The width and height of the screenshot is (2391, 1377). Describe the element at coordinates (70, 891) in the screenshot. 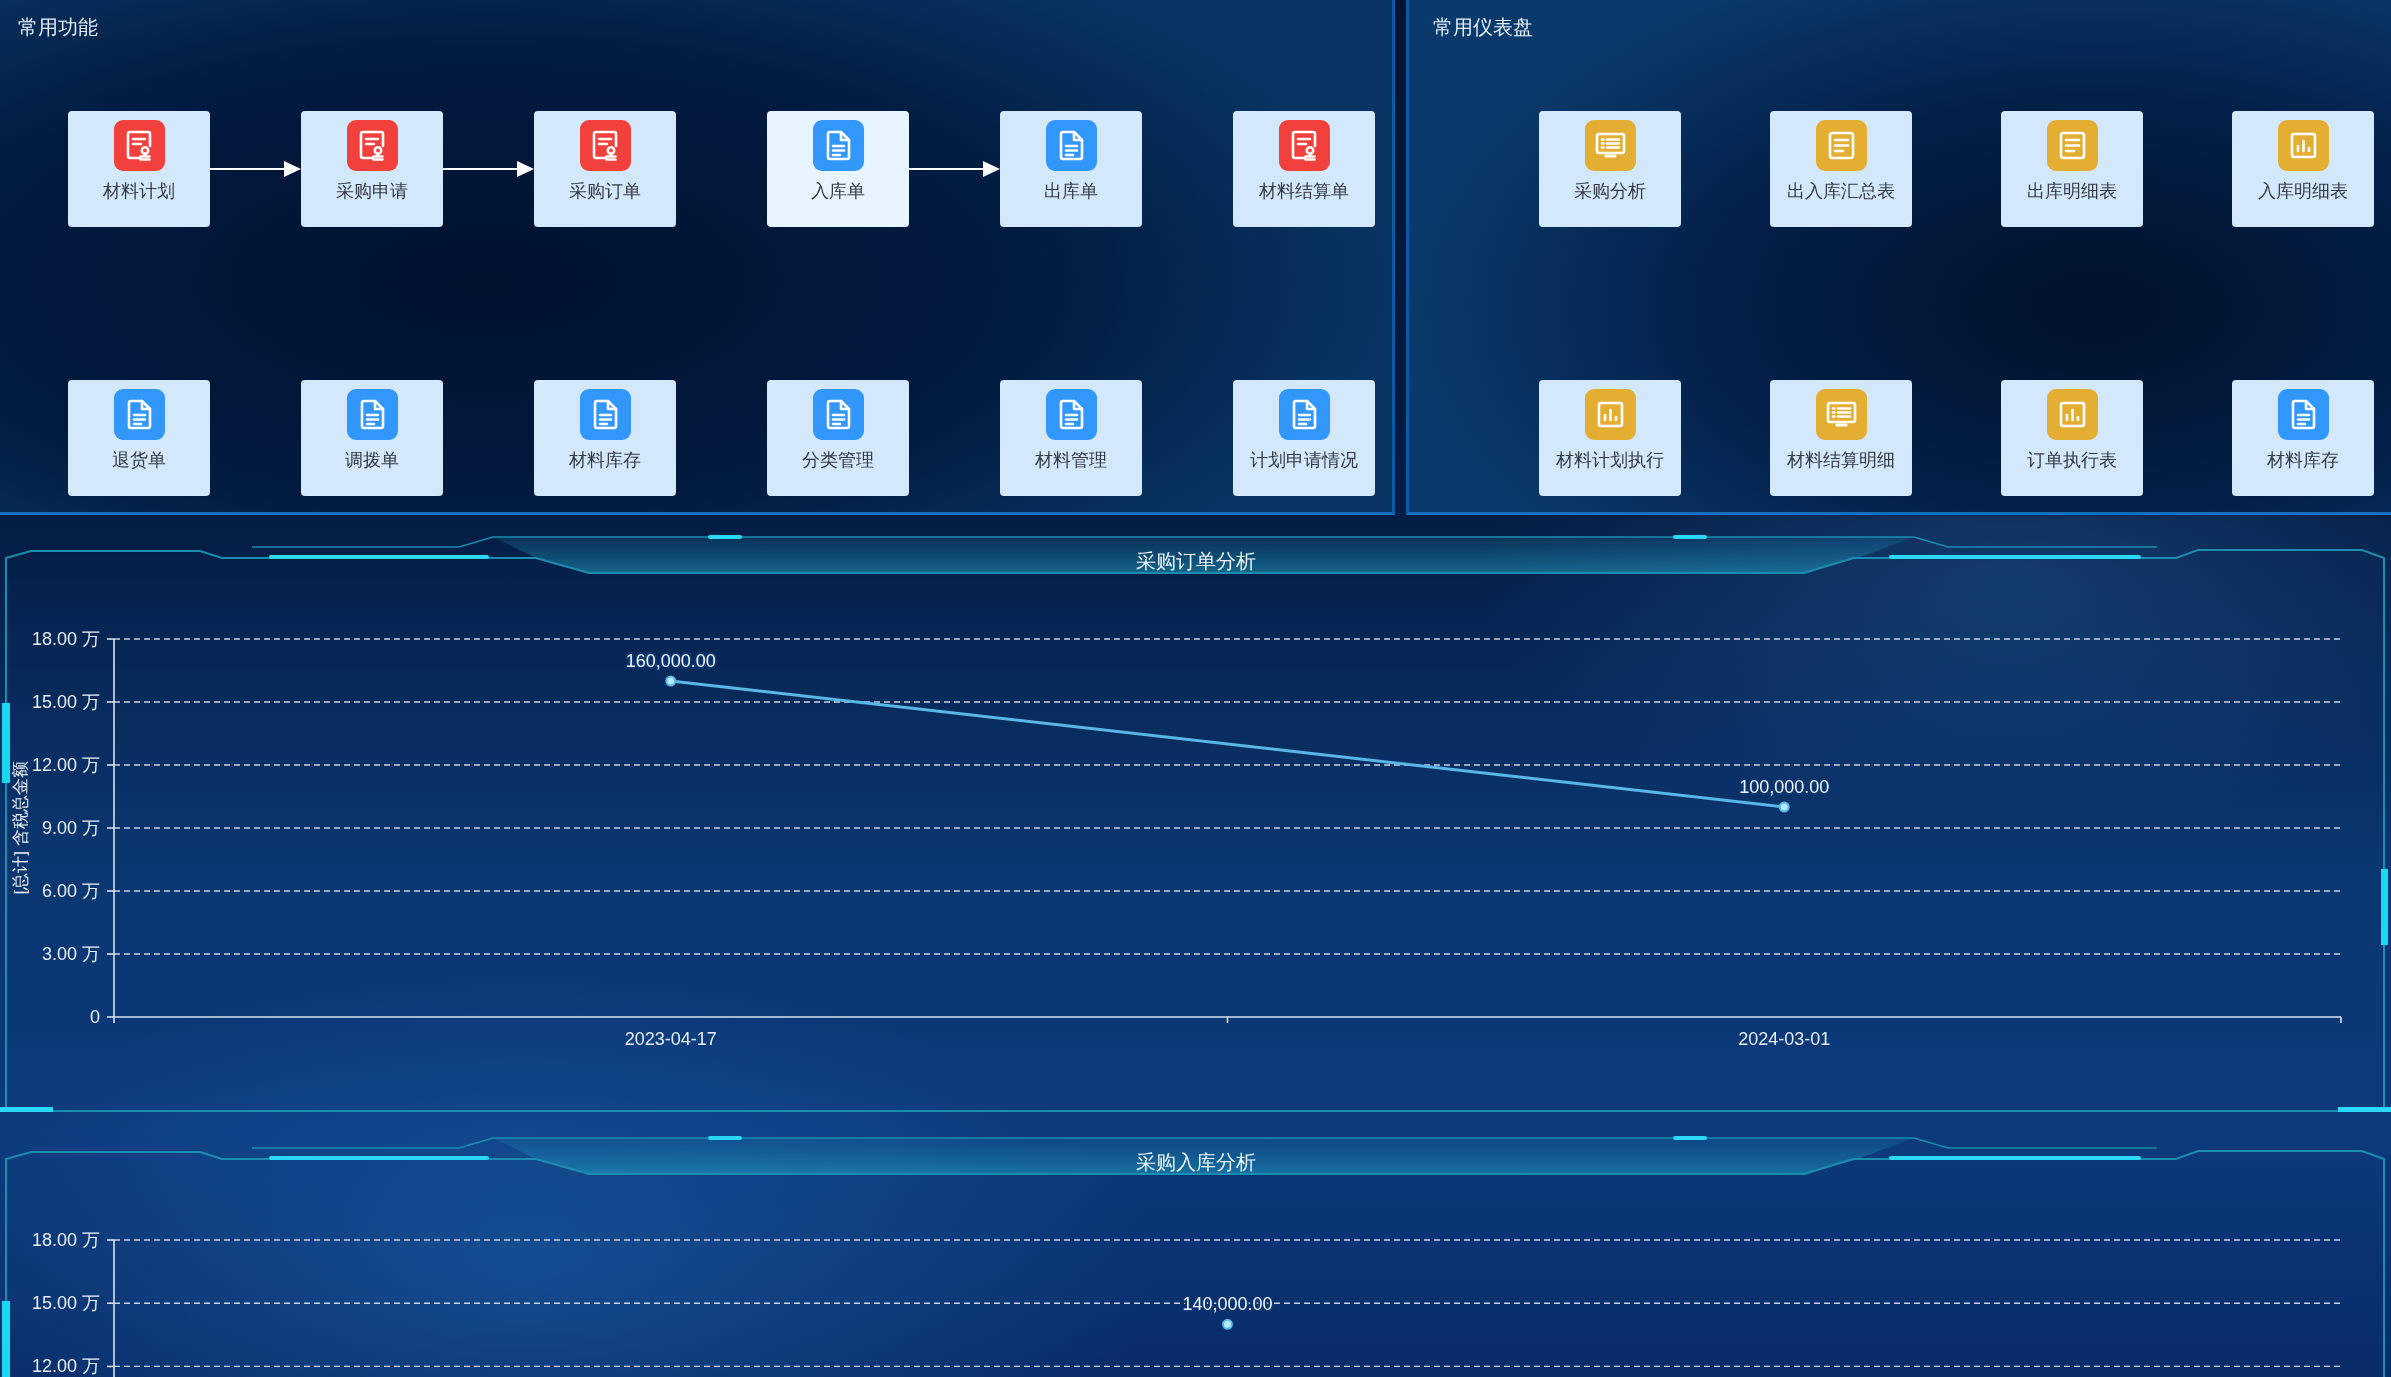

I see `y-axis-label: 6.00 万` at that location.